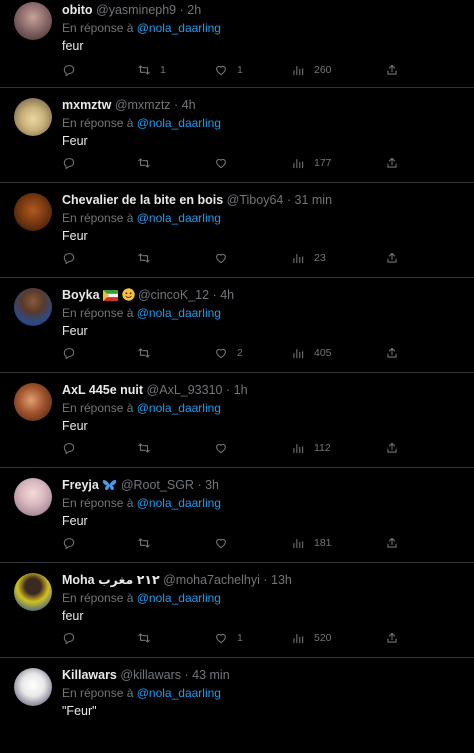 The image size is (474, 753). What do you see at coordinates (281, 580) in the screenshot?
I see `timestamp: 13h` at bounding box center [281, 580].